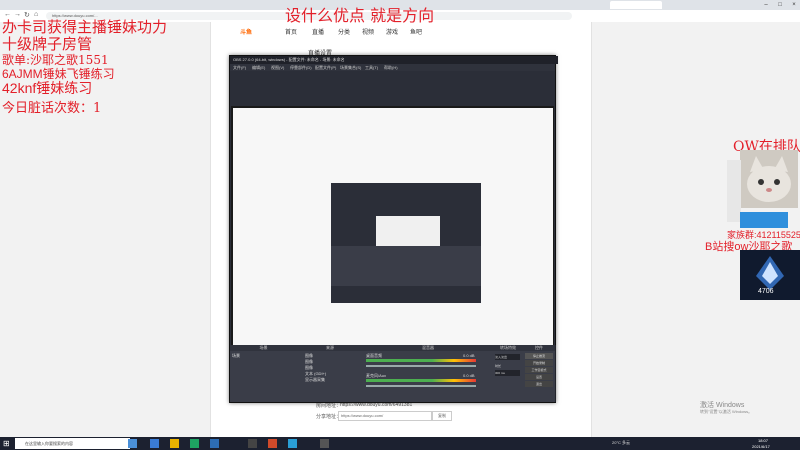  What do you see at coordinates (246, 31) in the screenshot?
I see `site-logo: 斗鱼` at bounding box center [246, 31].